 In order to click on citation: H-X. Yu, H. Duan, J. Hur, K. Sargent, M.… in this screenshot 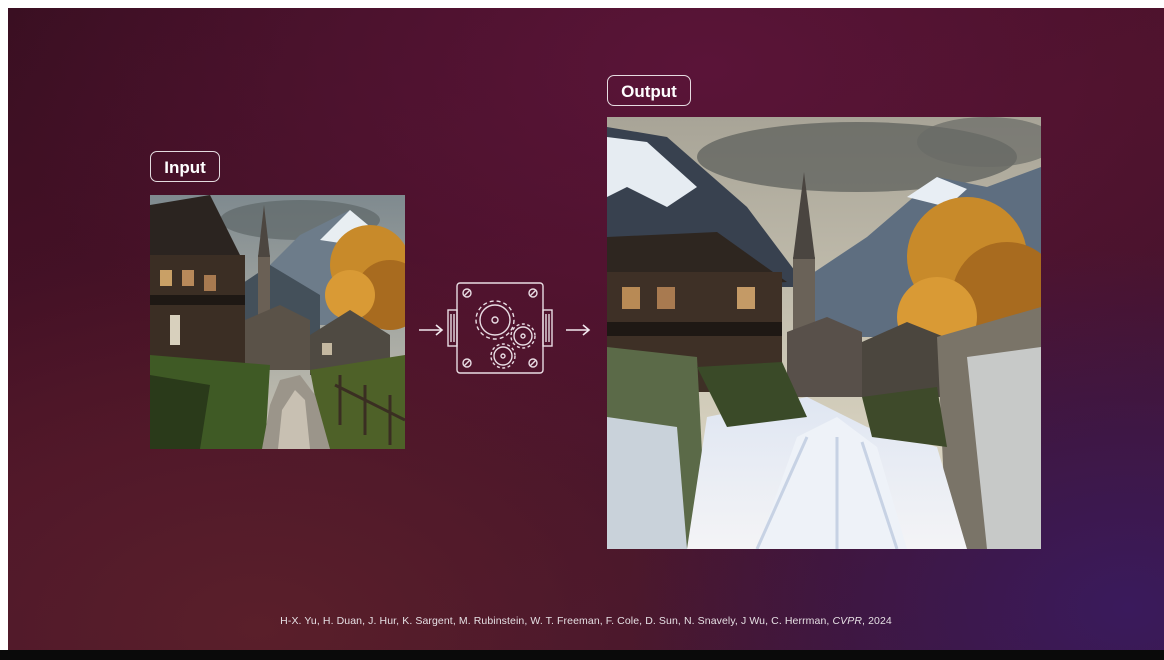, I will do `click(586, 621)`.